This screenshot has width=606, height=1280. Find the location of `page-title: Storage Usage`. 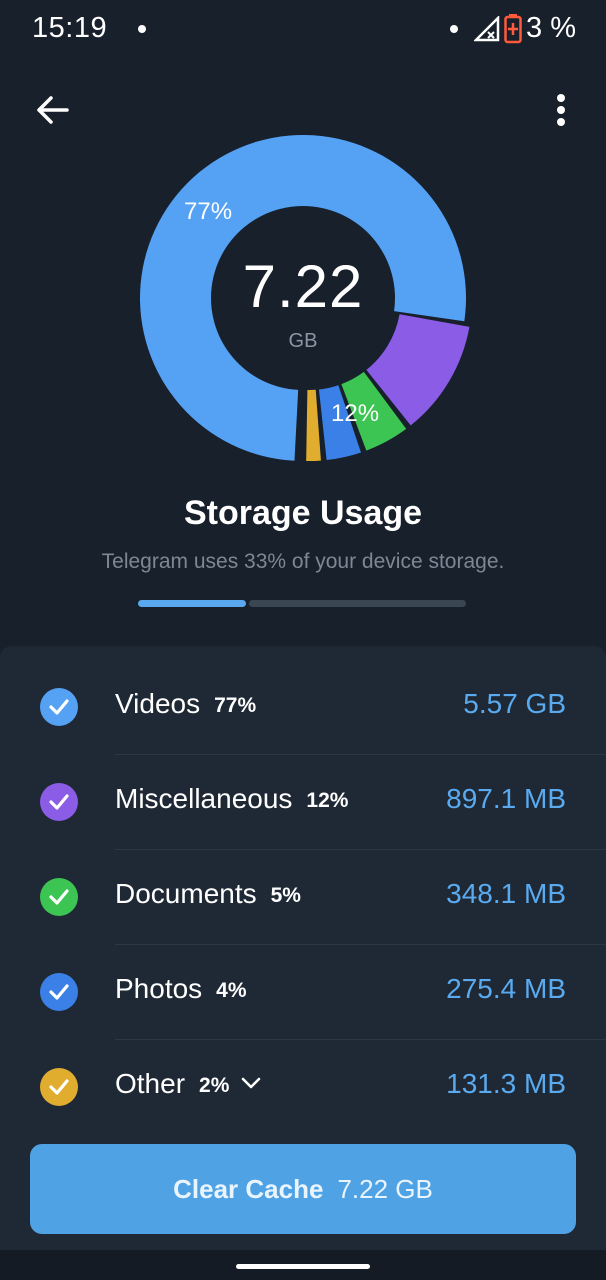

page-title: Storage Usage is located at coordinates (303, 513).